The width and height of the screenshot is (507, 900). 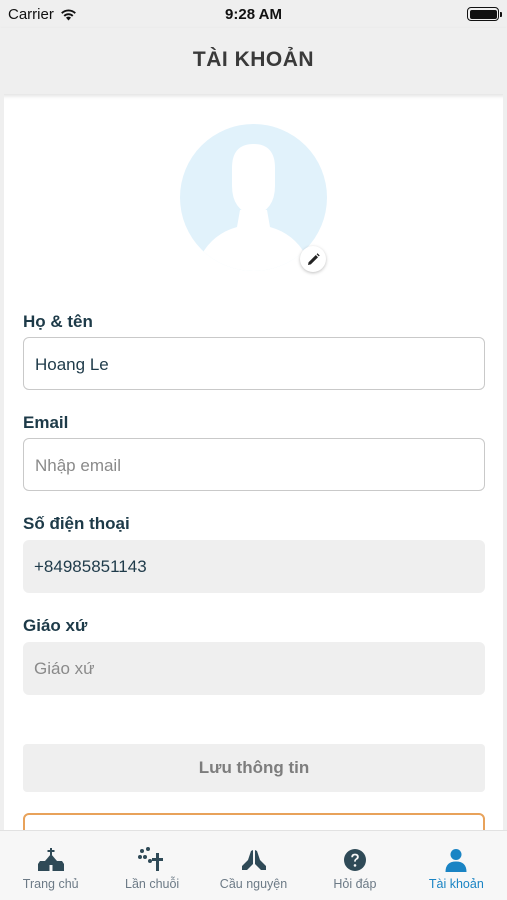 What do you see at coordinates (354, 860) in the screenshot?
I see `question-circle-icon` at bounding box center [354, 860].